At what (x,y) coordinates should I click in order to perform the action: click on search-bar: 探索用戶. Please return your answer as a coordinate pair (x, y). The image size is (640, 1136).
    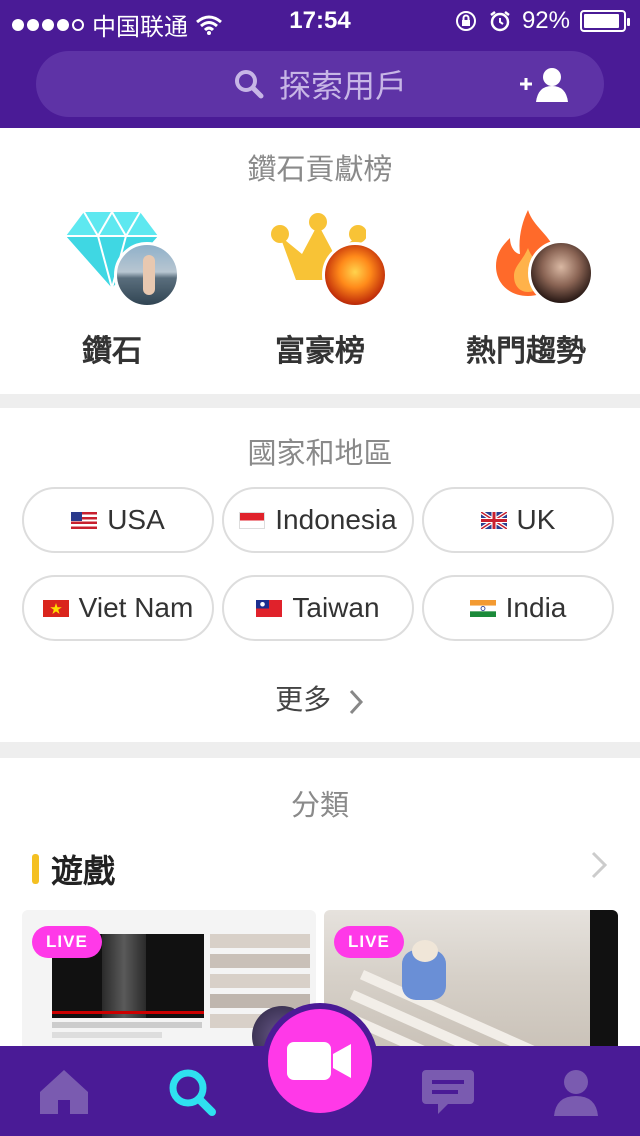
    Looking at the image, I should click on (320, 84).